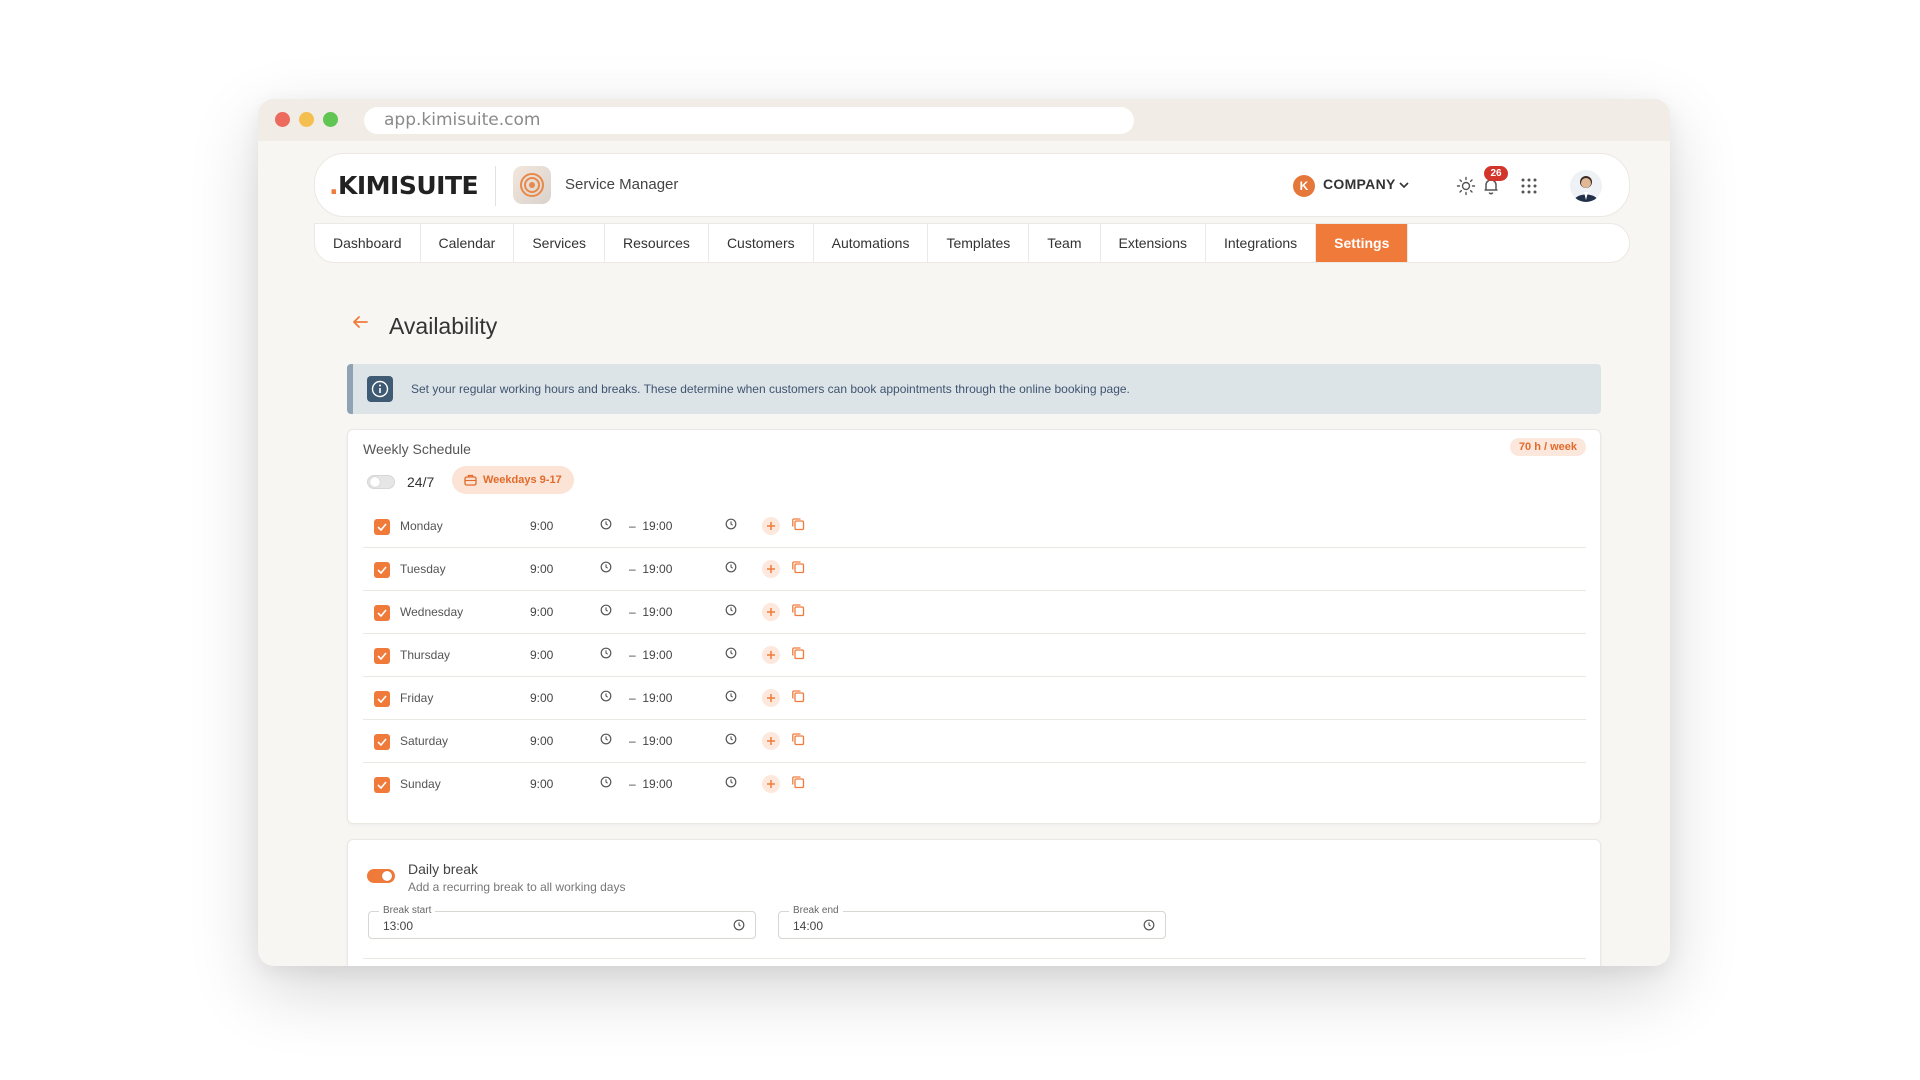 Image resolution: width=1920 pixels, height=1080 pixels. Describe the element at coordinates (417, 698) in the screenshot. I see `day-name: Friday` at that location.